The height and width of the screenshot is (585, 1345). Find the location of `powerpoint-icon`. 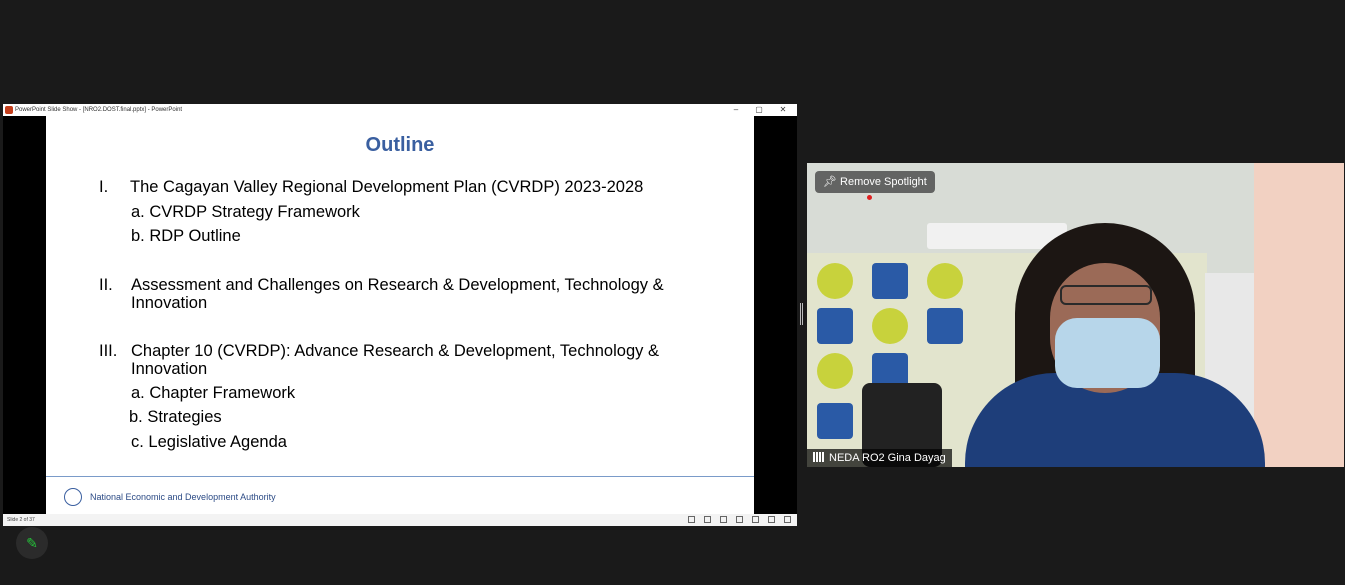

powerpoint-icon is located at coordinates (9, 110).